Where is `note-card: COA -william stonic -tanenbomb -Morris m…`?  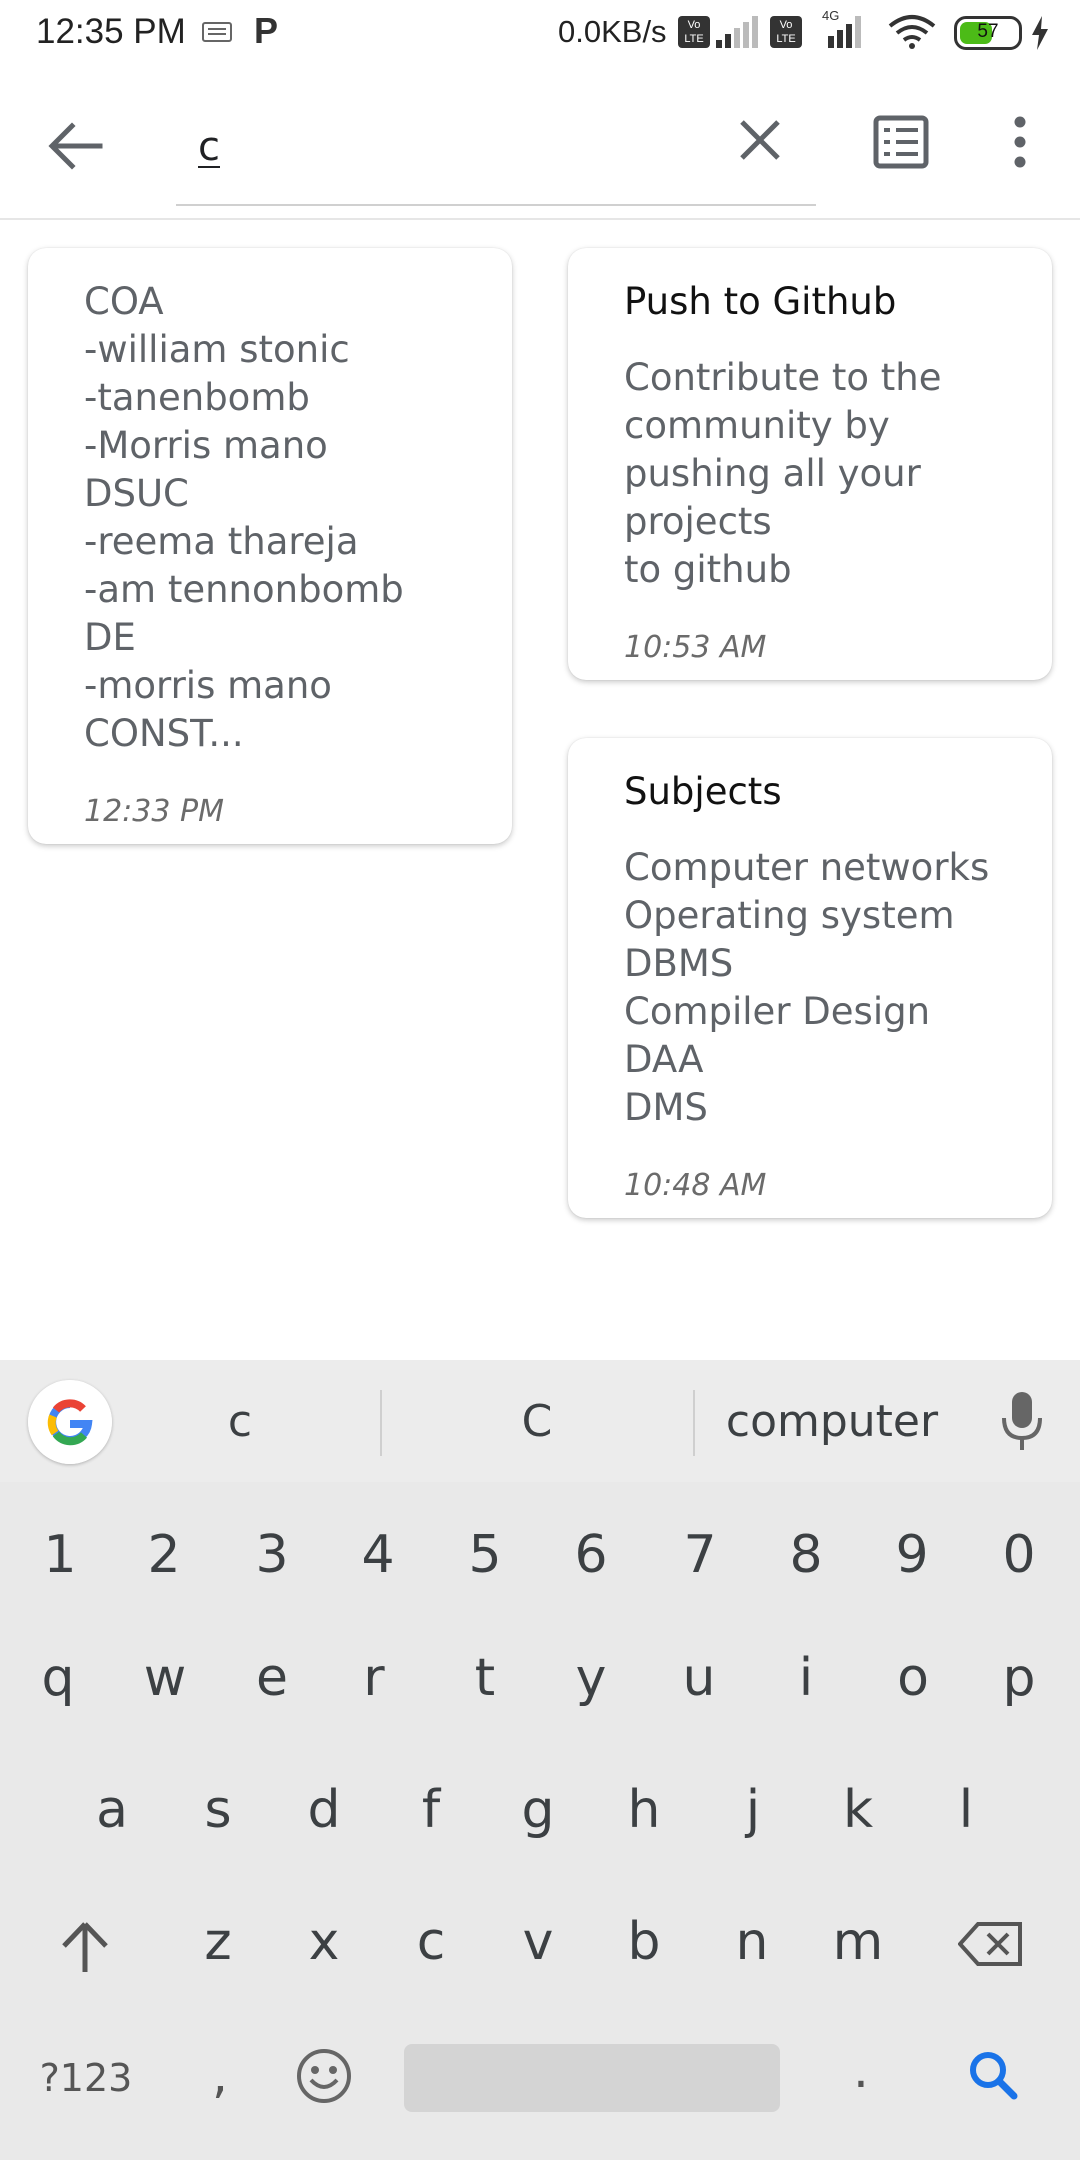 note-card: COA -william stonic -tanenbomb -Morris m… is located at coordinates (270, 546).